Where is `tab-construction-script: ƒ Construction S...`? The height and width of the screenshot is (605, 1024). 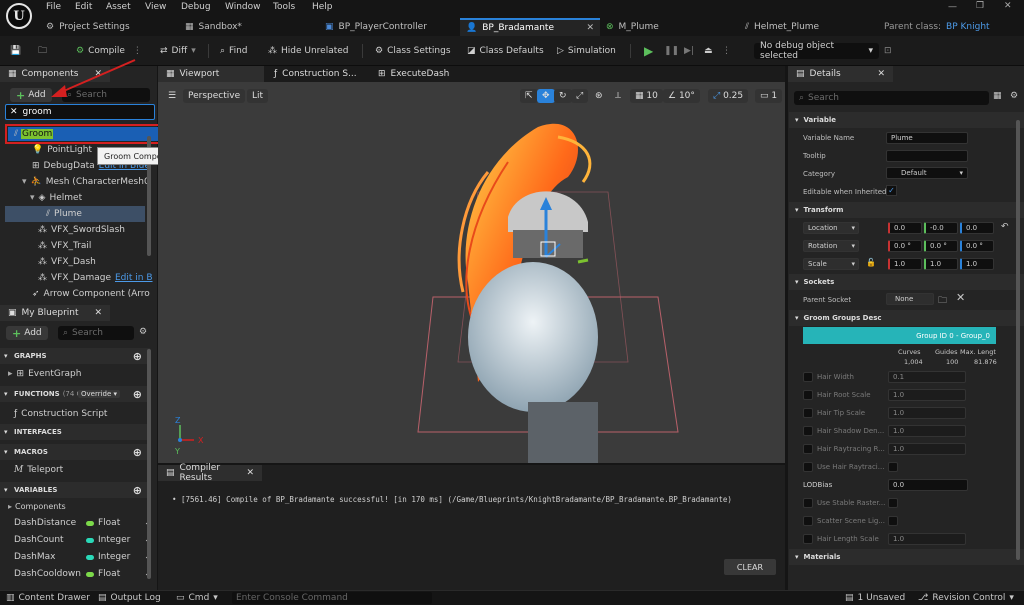
tab-construction-script: ƒ Construction S... is located at coordinates (316, 74).